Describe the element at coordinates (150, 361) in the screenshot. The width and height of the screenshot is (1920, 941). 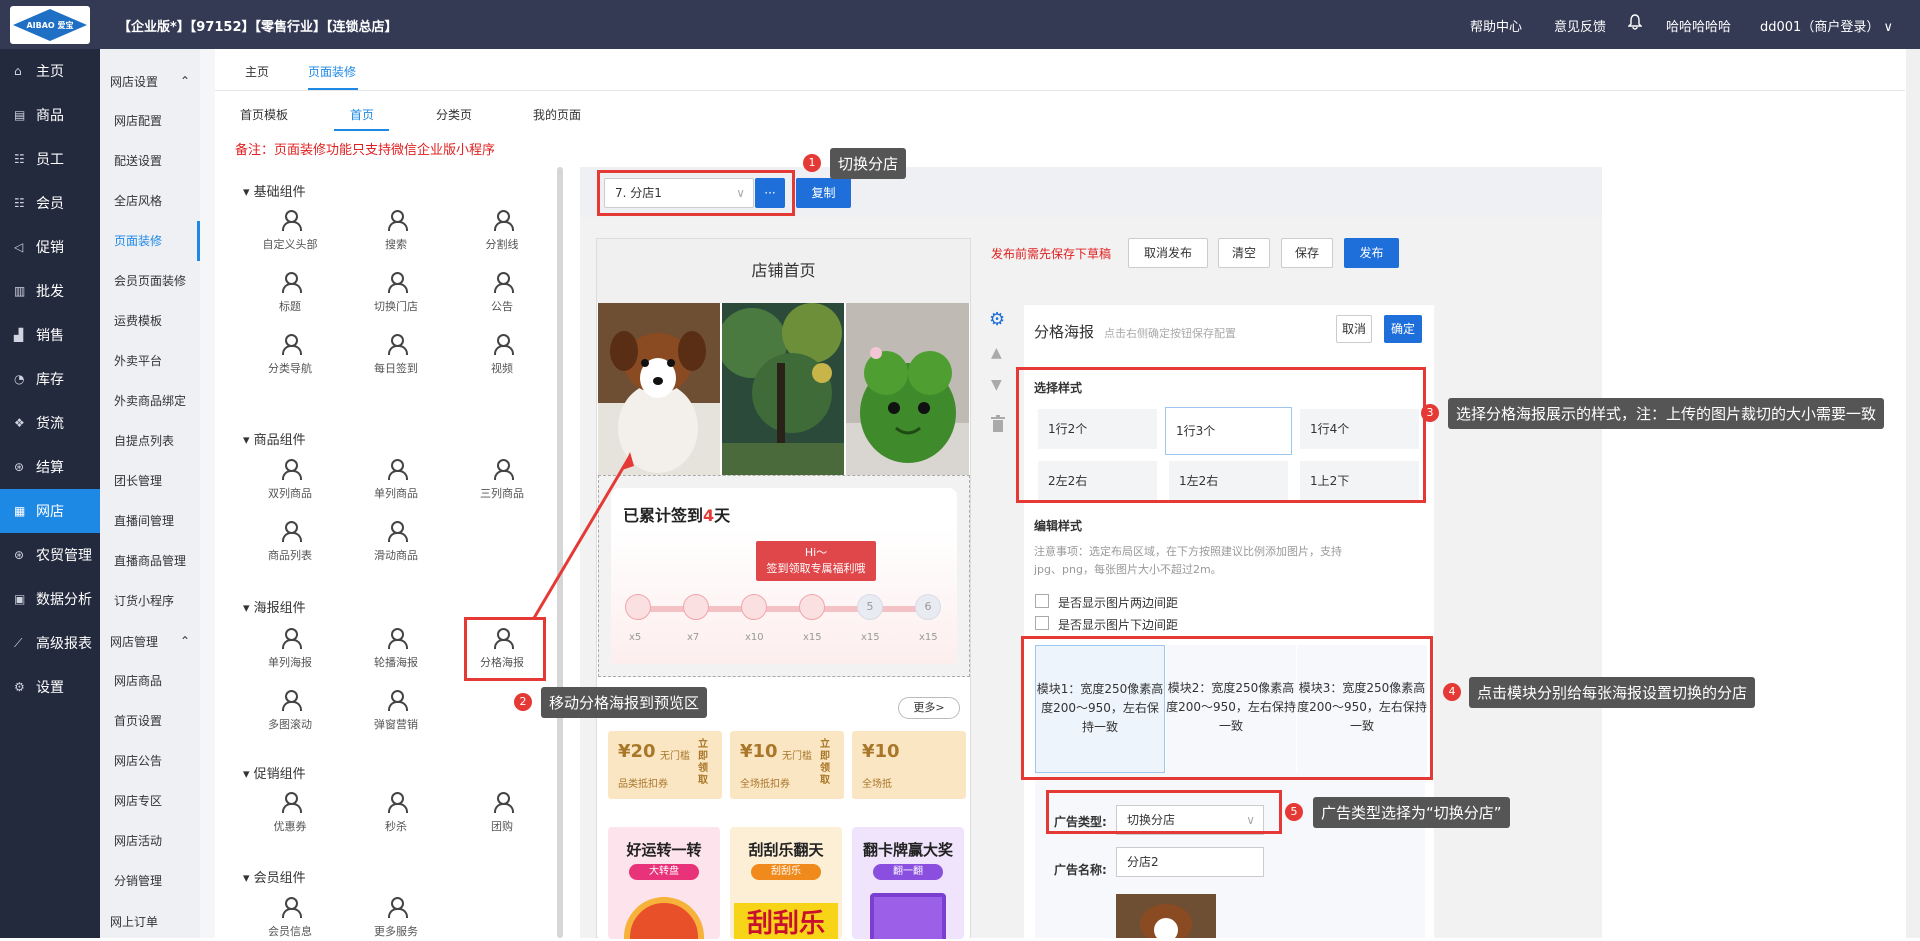
I see `subnav-item: 外卖平台` at that location.